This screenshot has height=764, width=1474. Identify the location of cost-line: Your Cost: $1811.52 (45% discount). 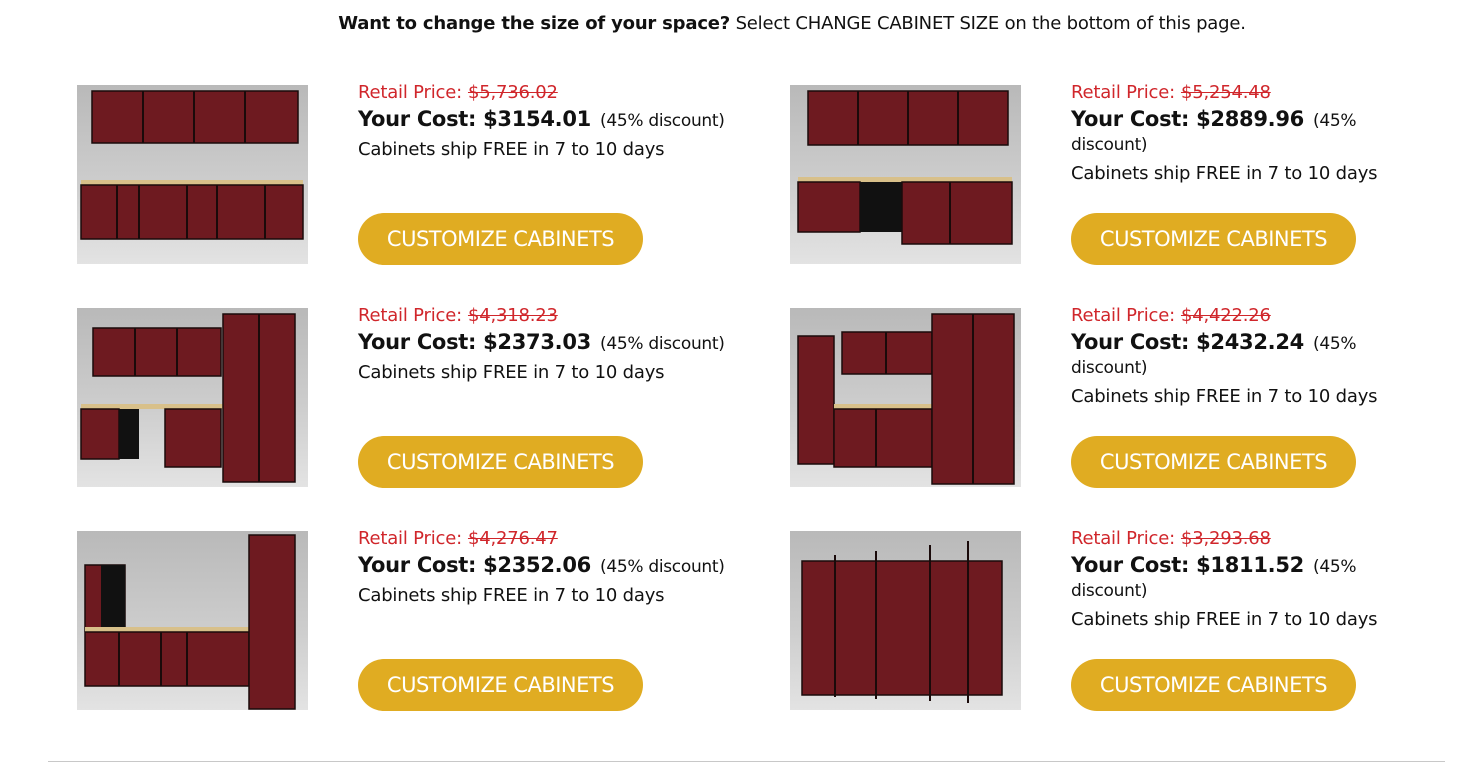
(1254, 577).